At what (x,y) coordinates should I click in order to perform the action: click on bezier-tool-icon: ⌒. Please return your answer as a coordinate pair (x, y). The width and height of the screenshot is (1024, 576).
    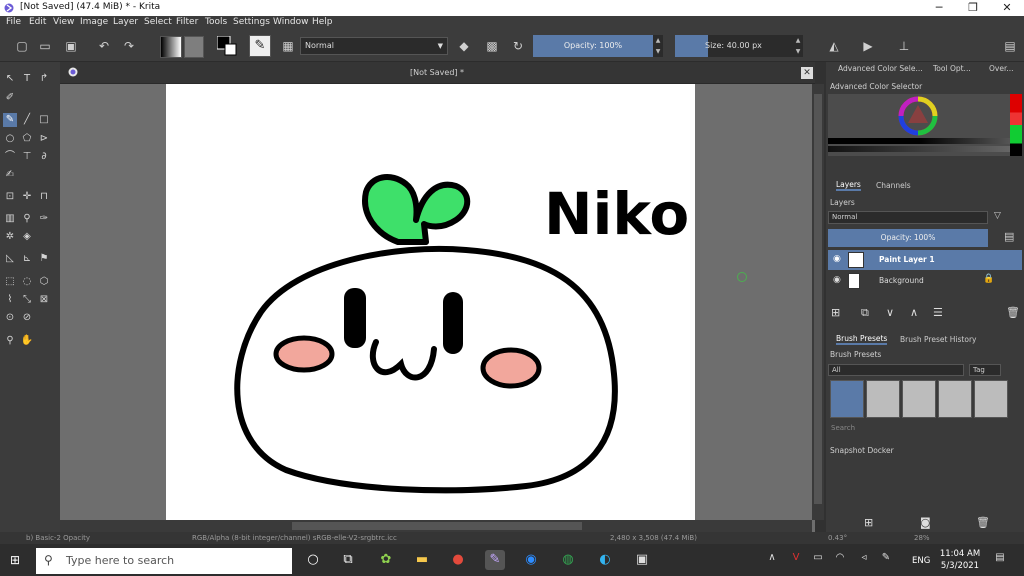
    Looking at the image, I should click on (10, 157).